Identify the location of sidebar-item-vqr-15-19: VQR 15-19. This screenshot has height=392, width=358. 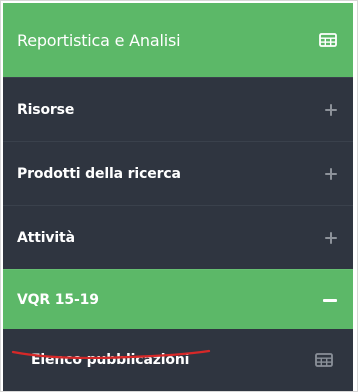
(178, 299).